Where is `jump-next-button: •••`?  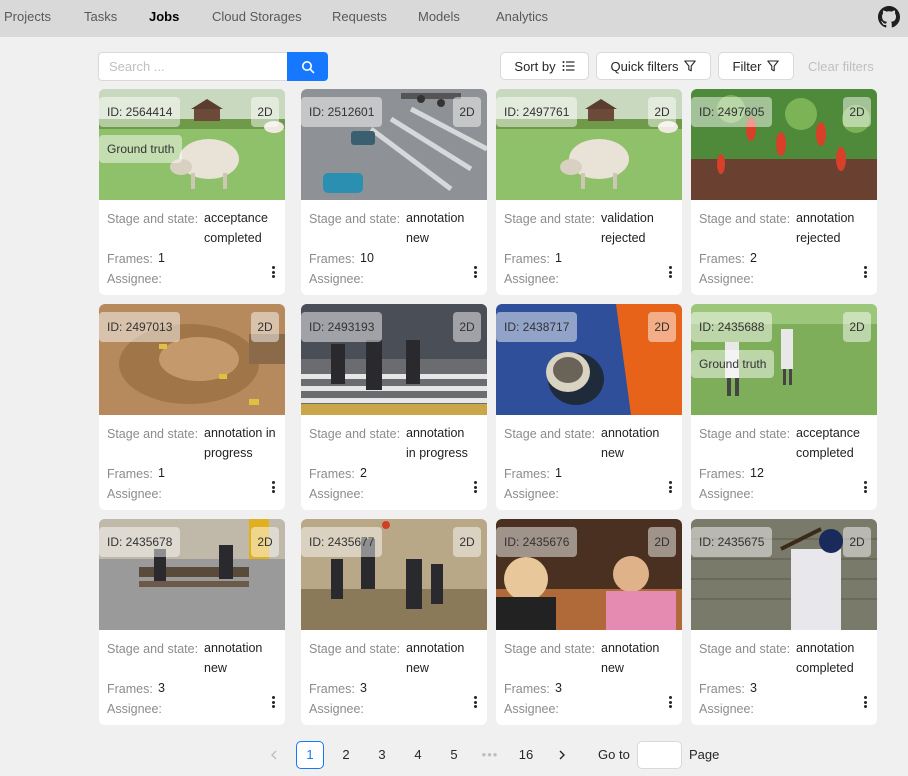
jump-next-button: ••• is located at coordinates (490, 755).